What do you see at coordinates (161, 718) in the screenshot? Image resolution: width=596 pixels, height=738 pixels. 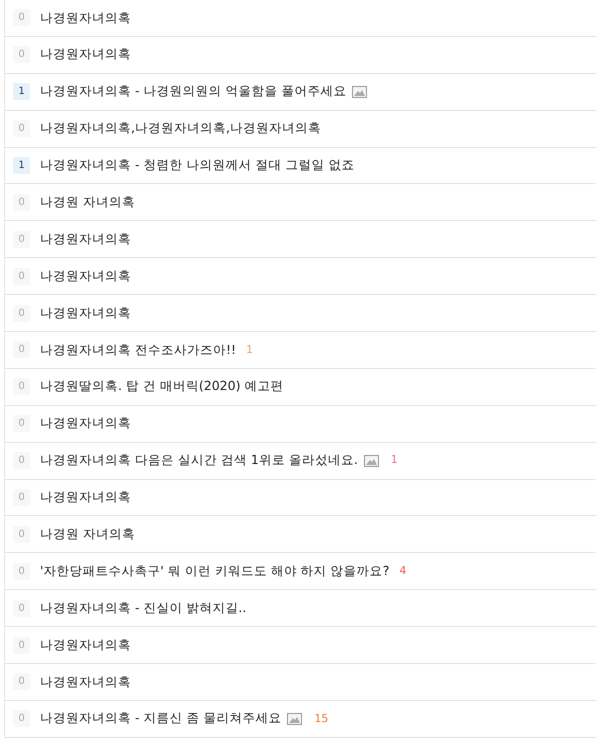 I see `post-title-link: 나경원자녀의혹 - 지름신 좀 물리쳐주세요` at bounding box center [161, 718].